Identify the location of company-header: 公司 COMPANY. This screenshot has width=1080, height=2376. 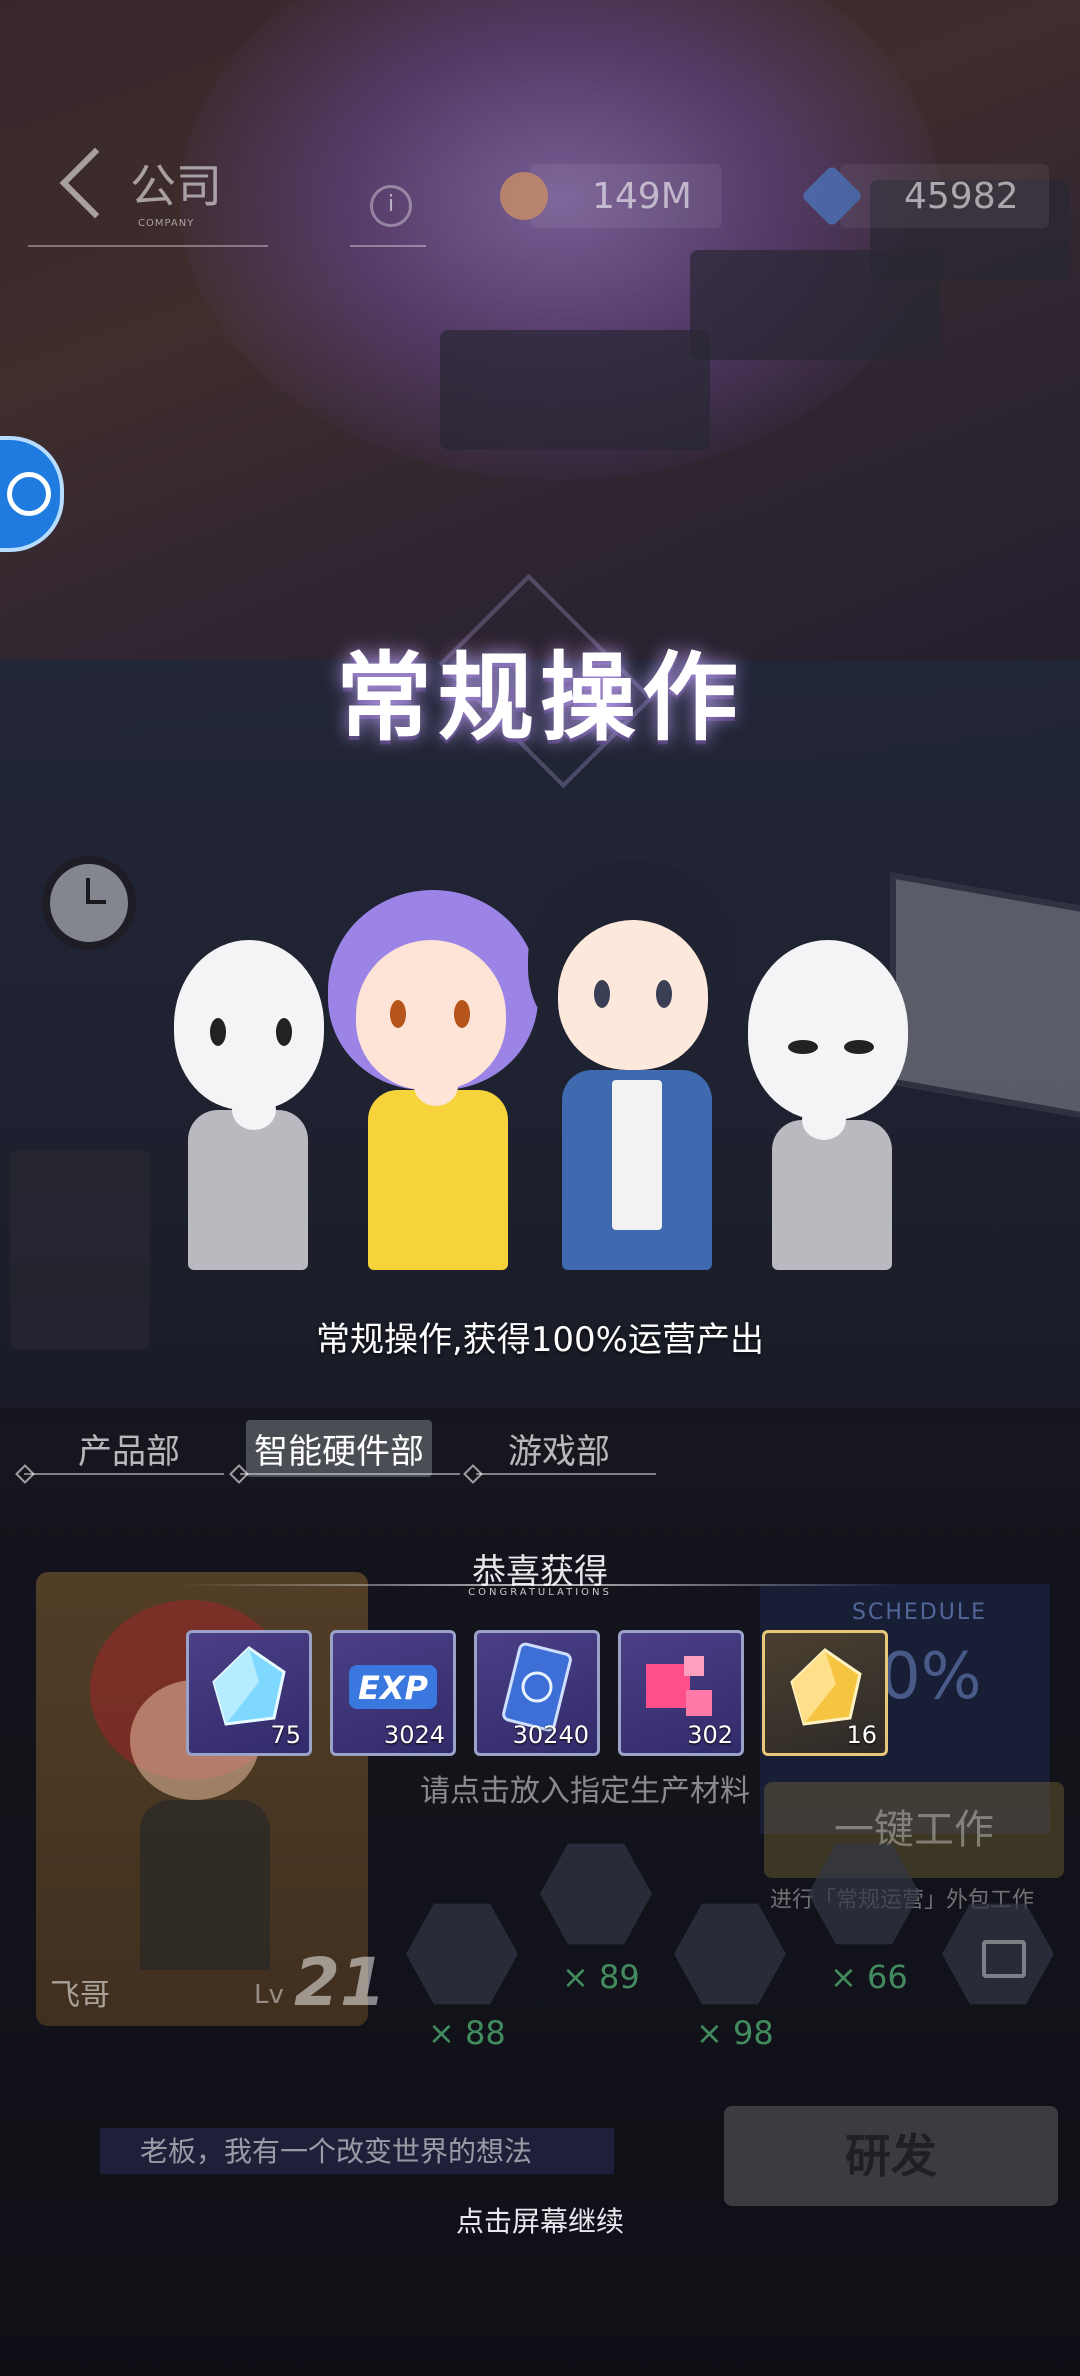
(140, 188).